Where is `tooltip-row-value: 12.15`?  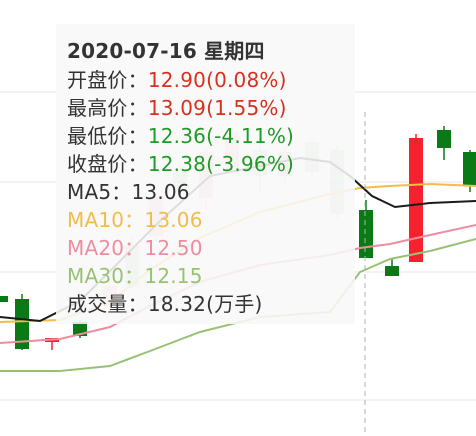
tooltip-row-value: 12.15 is located at coordinates (173, 276).